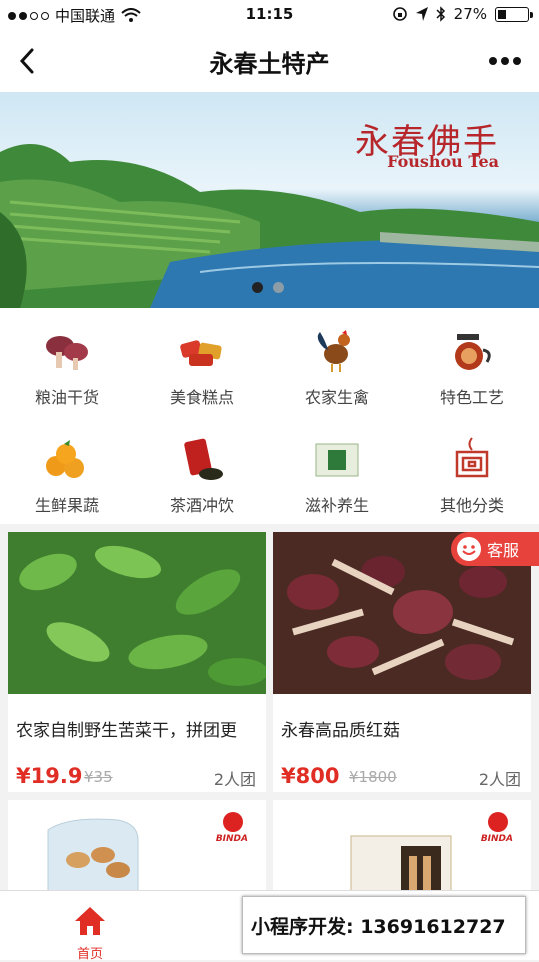 Image resolution: width=539 pixels, height=962 pixels. What do you see at coordinates (340, 731) in the screenshot?
I see `product-name: 永春高品质红菇` at bounding box center [340, 731].